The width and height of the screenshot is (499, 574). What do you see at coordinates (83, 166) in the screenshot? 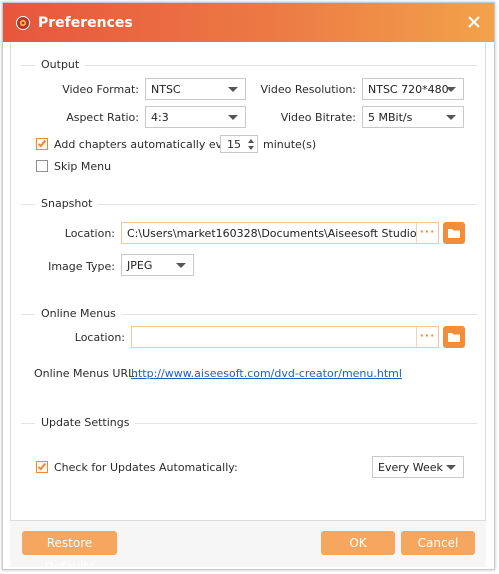
I see `skip-menu-label: Skip Menu` at bounding box center [83, 166].